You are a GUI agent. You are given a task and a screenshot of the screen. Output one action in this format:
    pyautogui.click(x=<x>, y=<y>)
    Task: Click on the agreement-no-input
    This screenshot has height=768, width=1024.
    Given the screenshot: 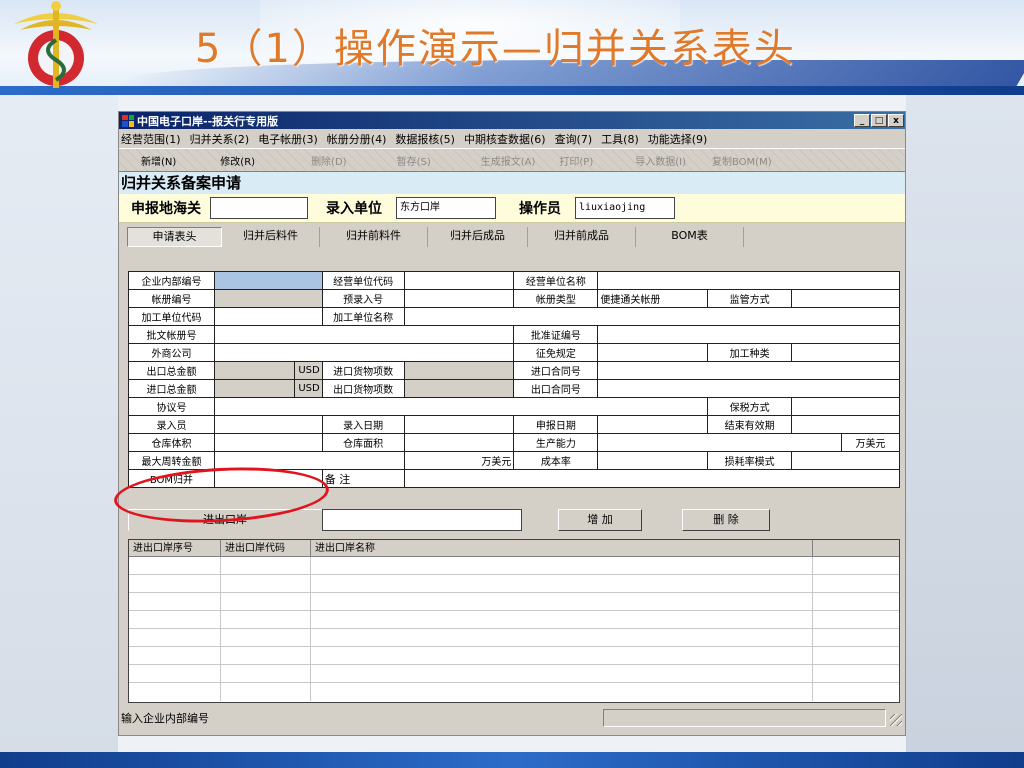 What is the action you would take?
    pyautogui.click(x=461, y=406)
    